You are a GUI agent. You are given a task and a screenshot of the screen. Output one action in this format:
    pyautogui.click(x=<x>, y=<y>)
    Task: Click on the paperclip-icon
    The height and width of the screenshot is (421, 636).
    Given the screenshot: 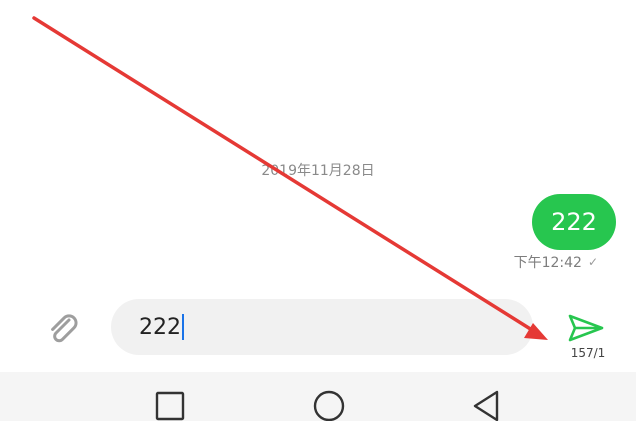 What is the action you would take?
    pyautogui.click(x=62, y=328)
    